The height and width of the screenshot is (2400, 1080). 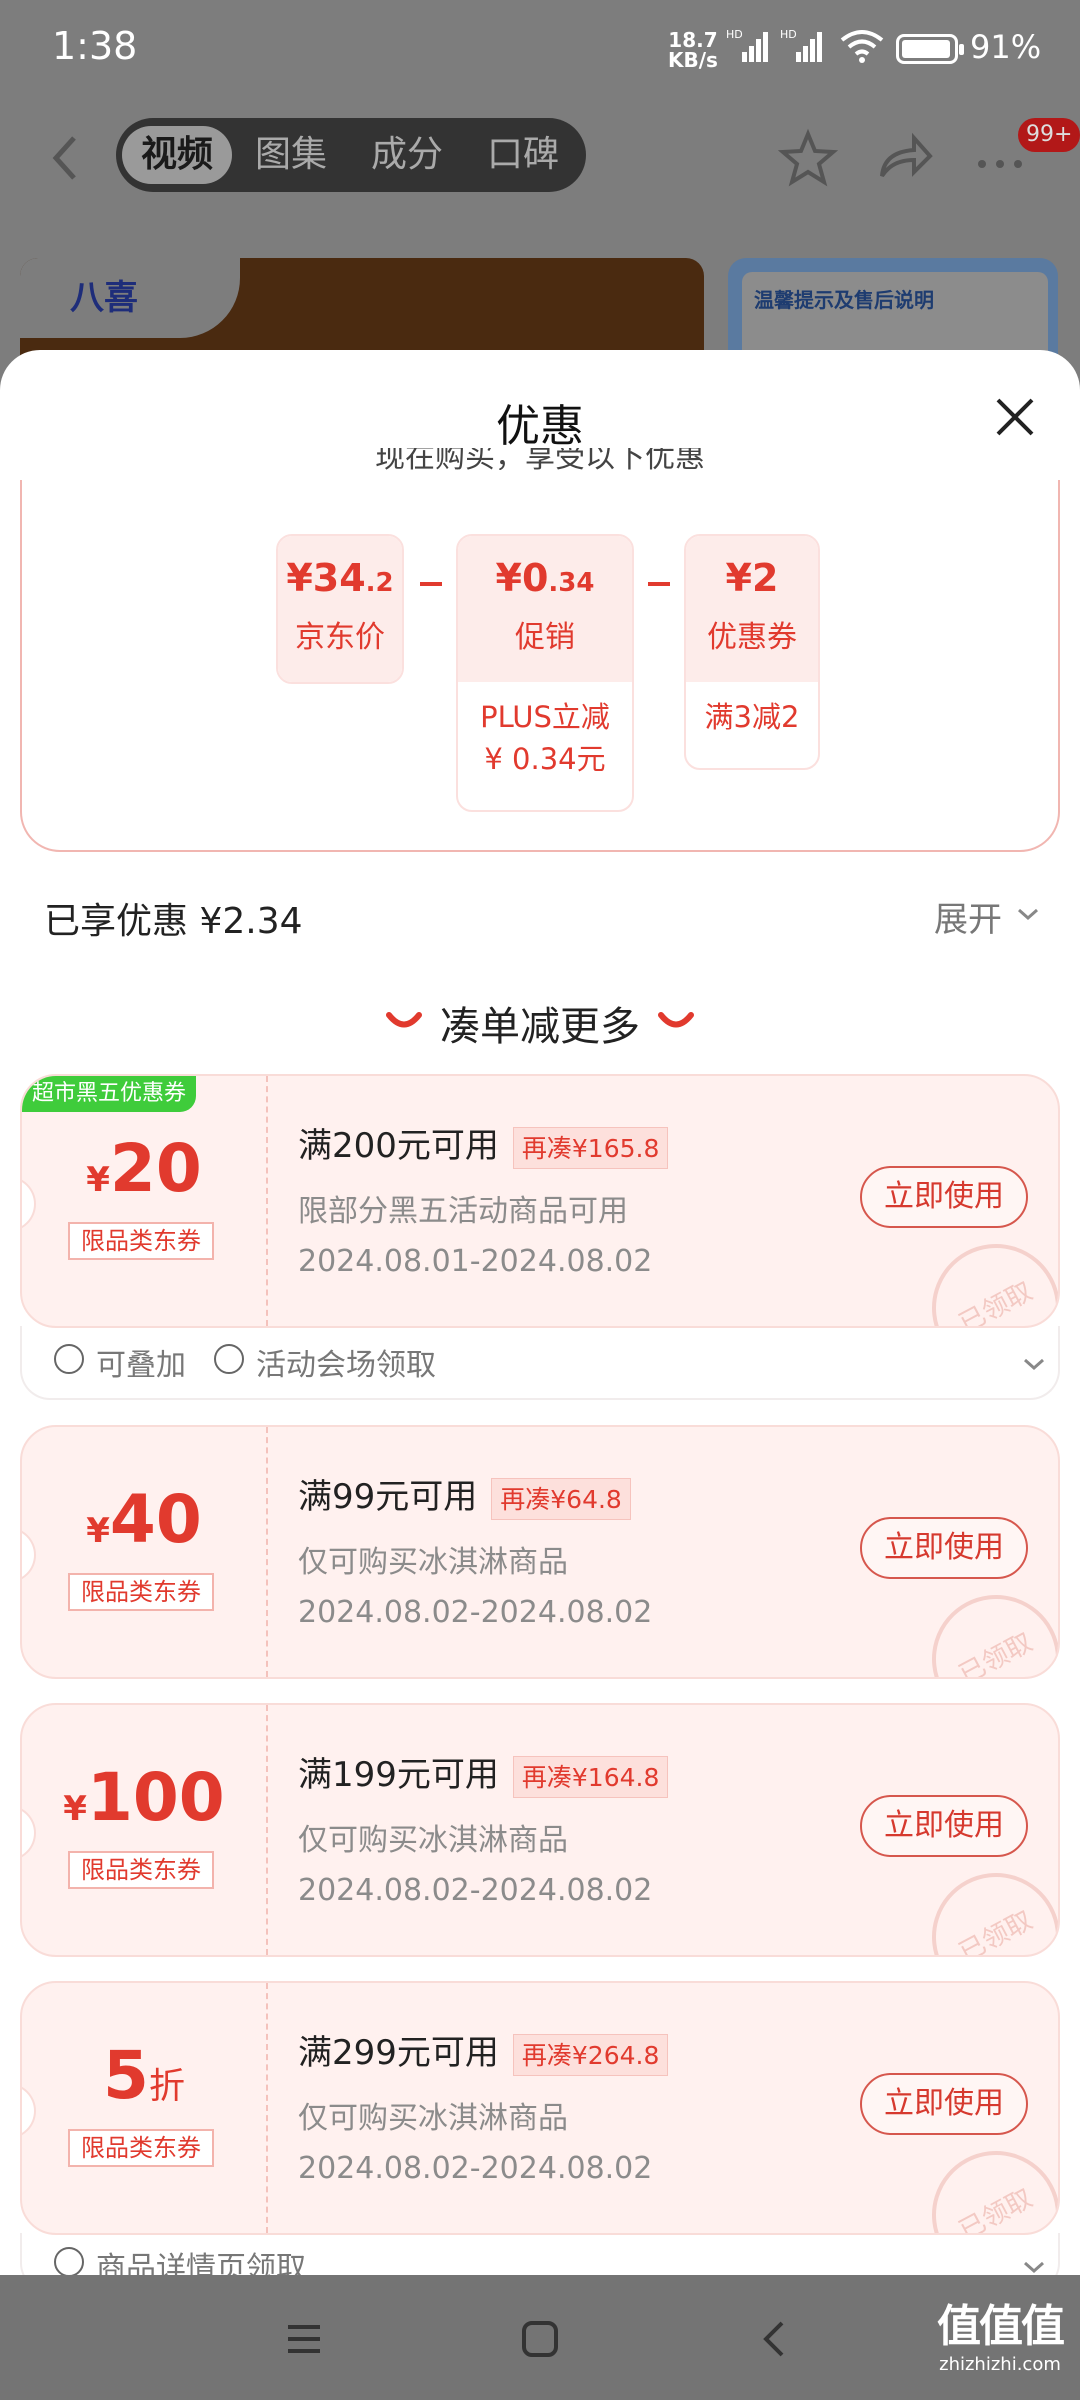 What do you see at coordinates (545, 717) in the screenshot?
I see `promo-detail: PLUS立减` at bounding box center [545, 717].